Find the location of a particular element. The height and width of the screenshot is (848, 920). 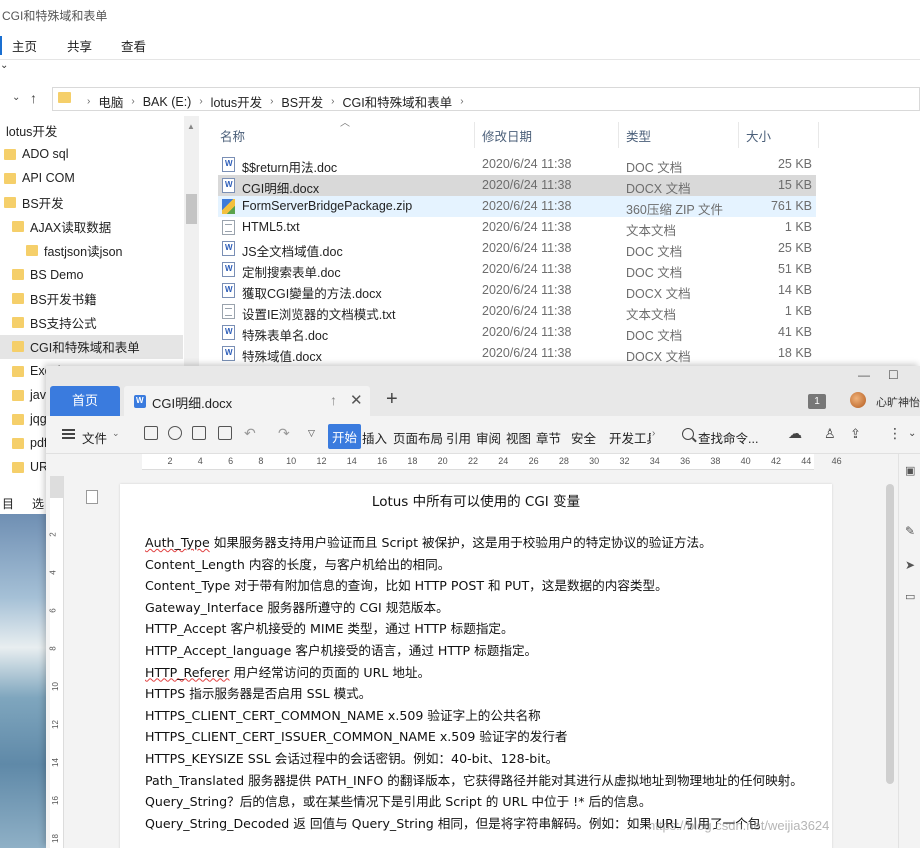

print-preview-icon is located at coordinates (225, 433).